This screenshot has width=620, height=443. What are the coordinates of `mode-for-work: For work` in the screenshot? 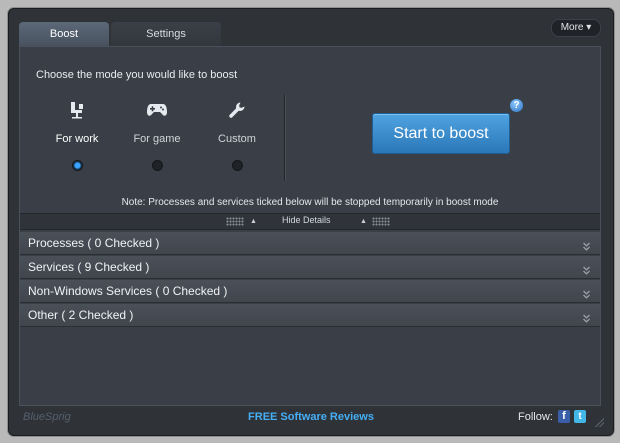 It's located at (77, 135).